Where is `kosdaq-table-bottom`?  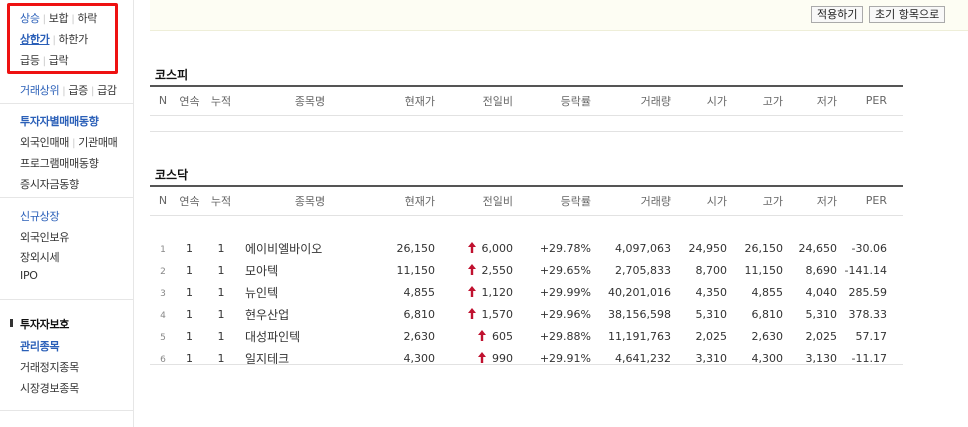
kosdaq-table-bottom is located at coordinates (526, 364).